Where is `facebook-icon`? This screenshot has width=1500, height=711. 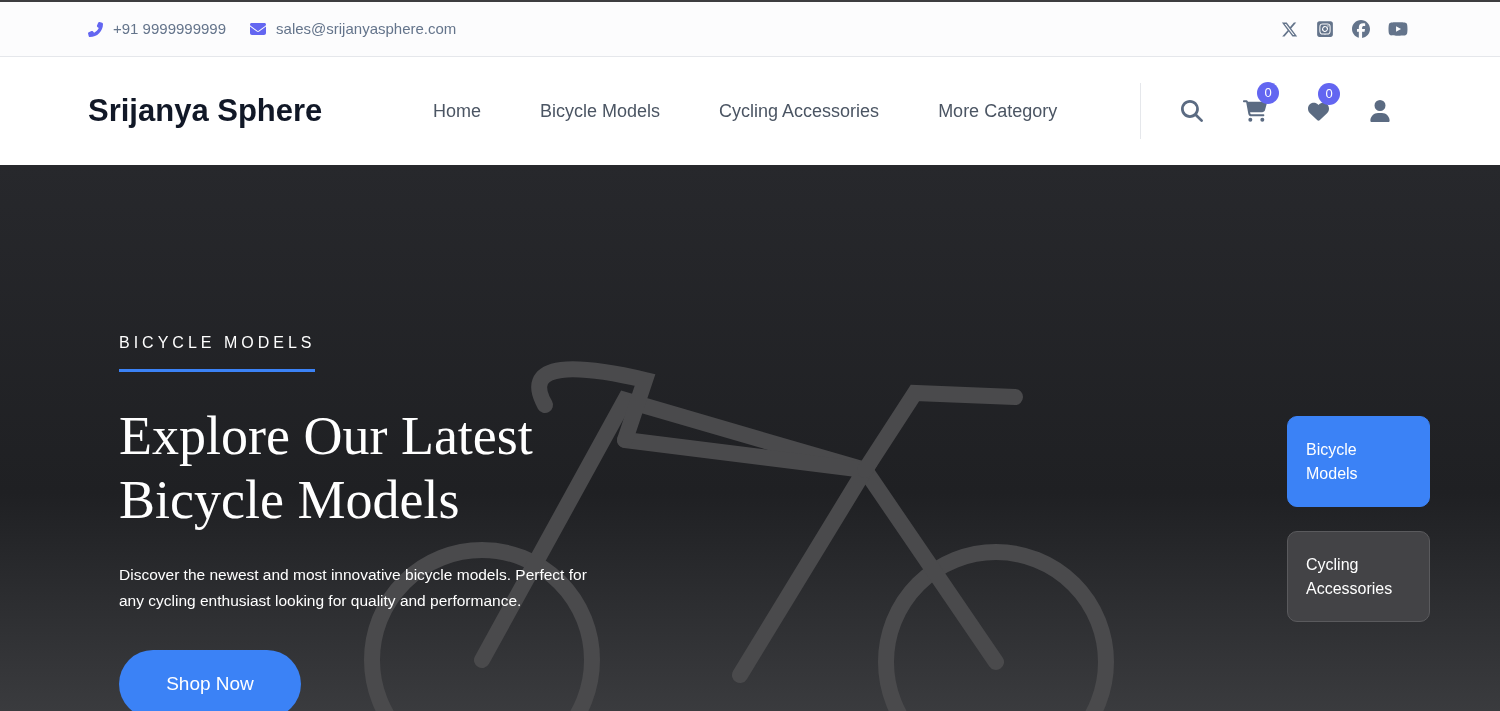 facebook-icon is located at coordinates (1361, 29).